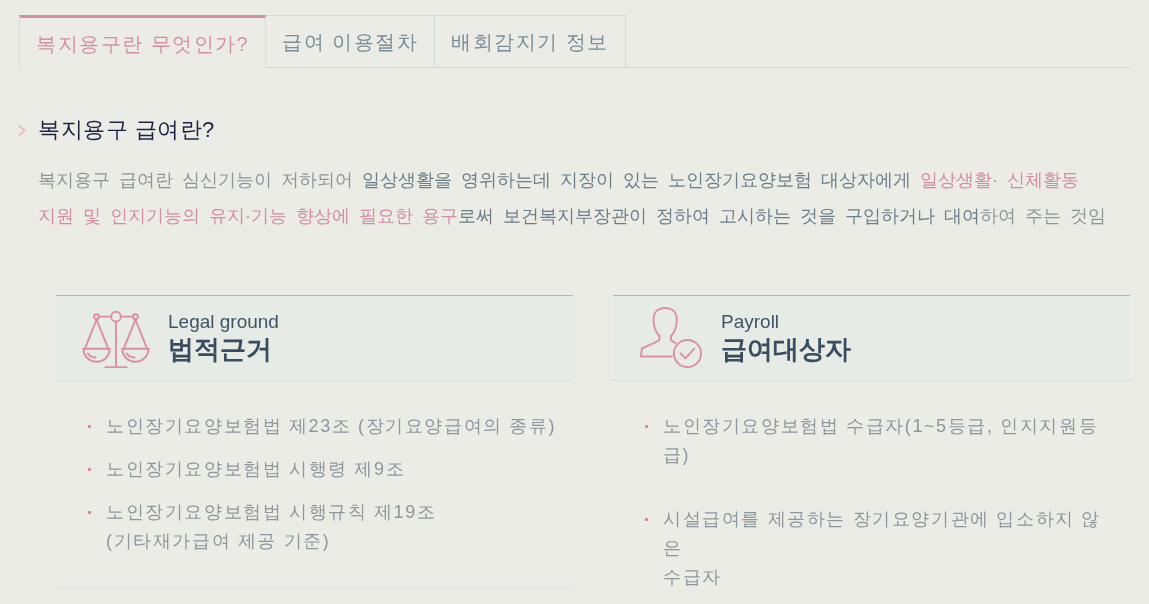  What do you see at coordinates (223, 322) in the screenshot?
I see `card-subtitle: Legal ground` at bounding box center [223, 322].